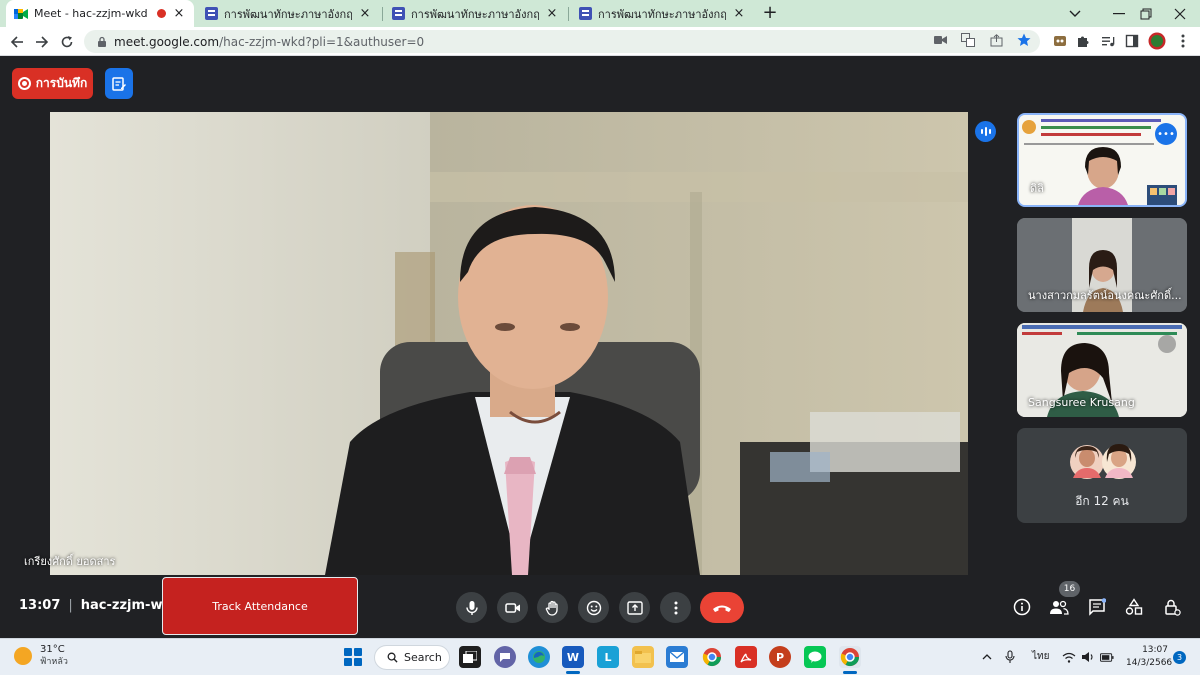 The width and height of the screenshot is (1200, 675). What do you see at coordinates (24, 83) in the screenshot?
I see `record-icon` at bounding box center [24, 83].